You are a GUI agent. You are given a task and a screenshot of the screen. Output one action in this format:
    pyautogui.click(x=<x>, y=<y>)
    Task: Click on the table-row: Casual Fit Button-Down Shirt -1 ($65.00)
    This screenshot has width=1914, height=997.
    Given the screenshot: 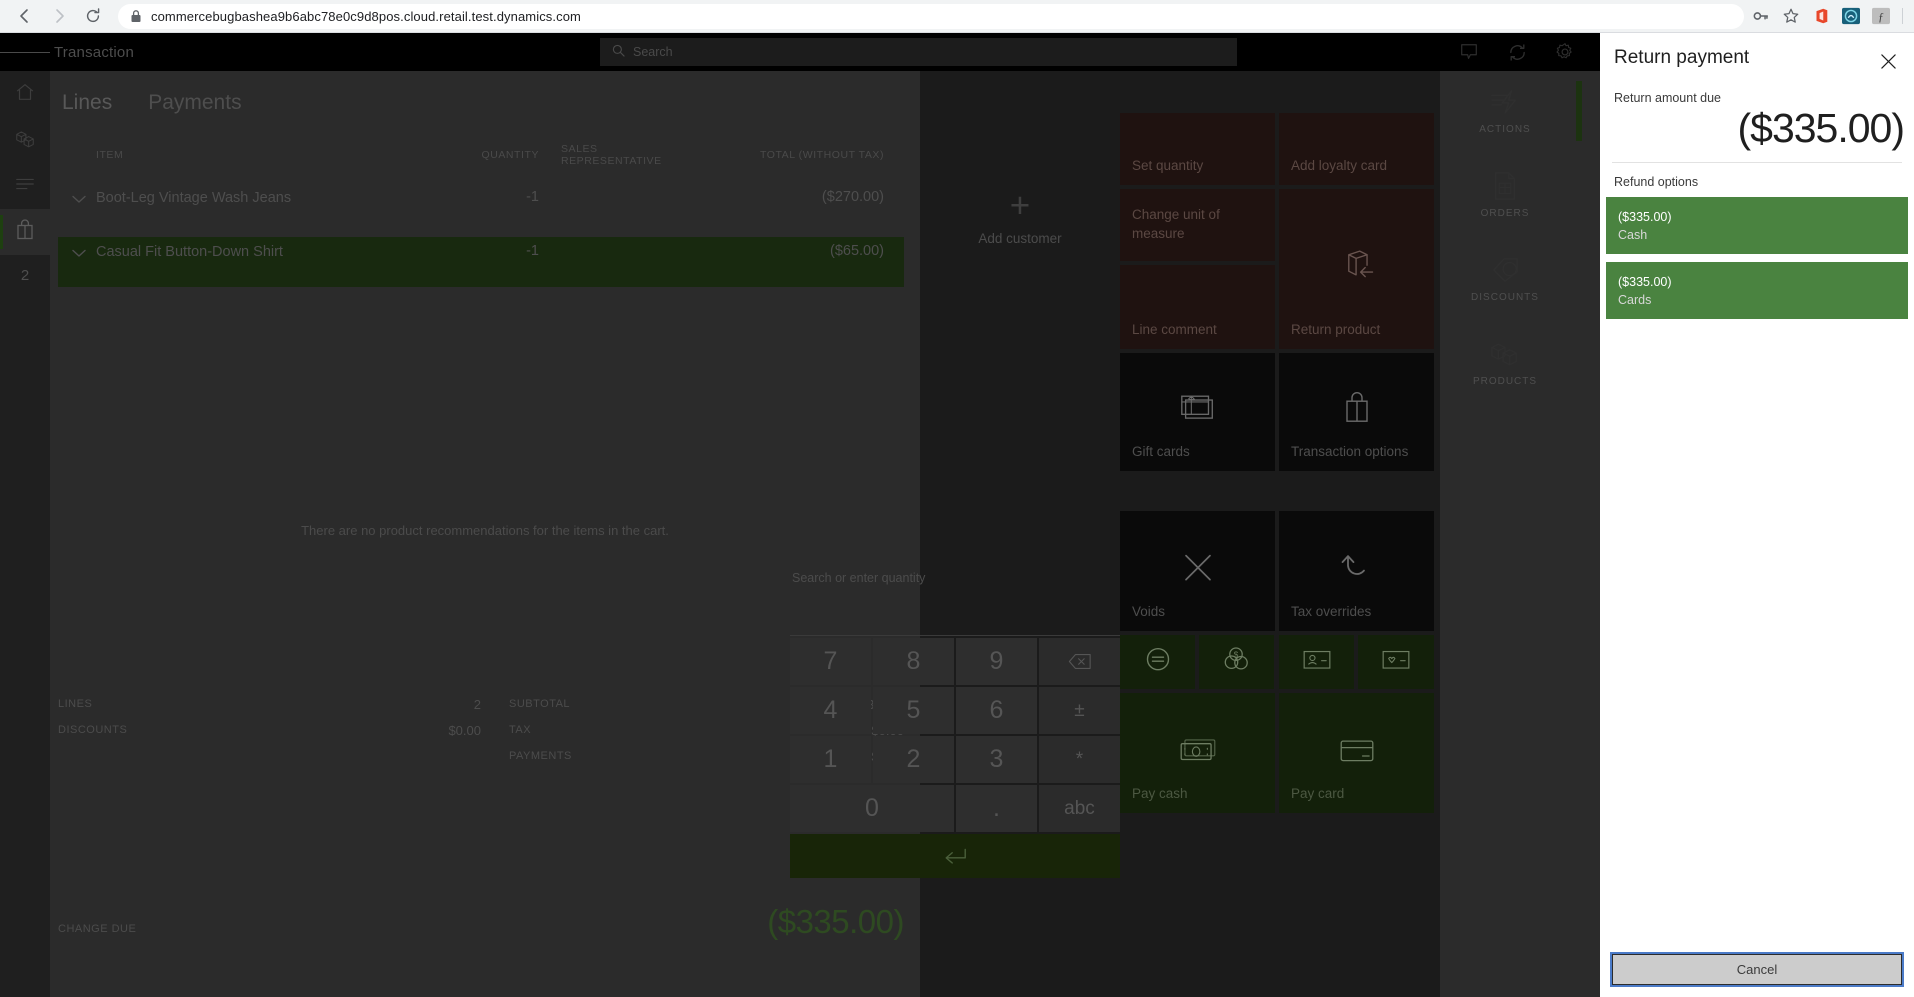 What is the action you would take?
    pyautogui.click(x=481, y=262)
    